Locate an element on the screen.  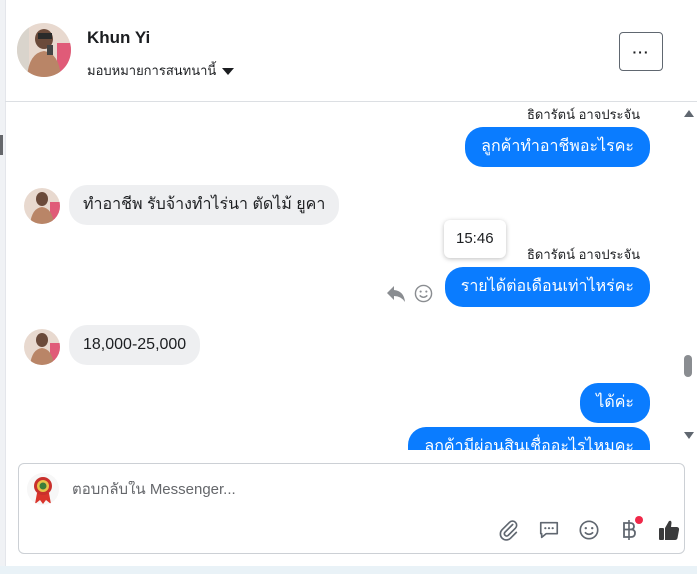
composer-toolbar is located at coordinates (589, 530).